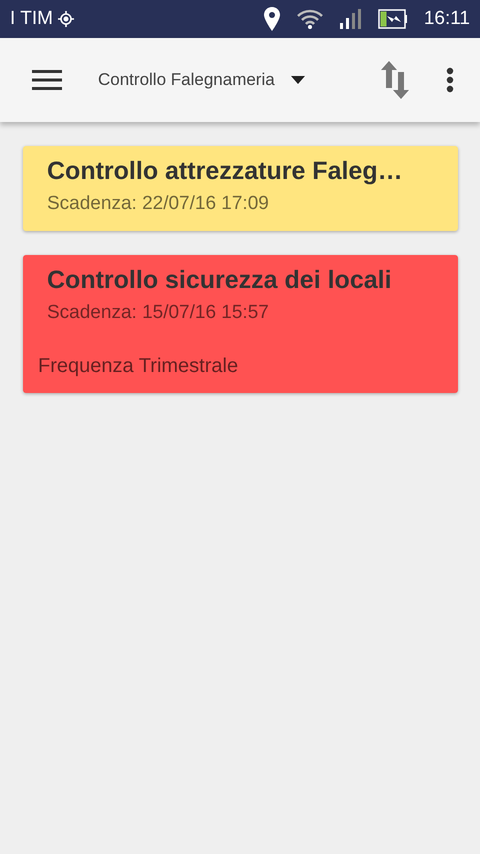 The height and width of the screenshot is (854, 480). What do you see at coordinates (351, 19) in the screenshot?
I see `signal-icon` at bounding box center [351, 19].